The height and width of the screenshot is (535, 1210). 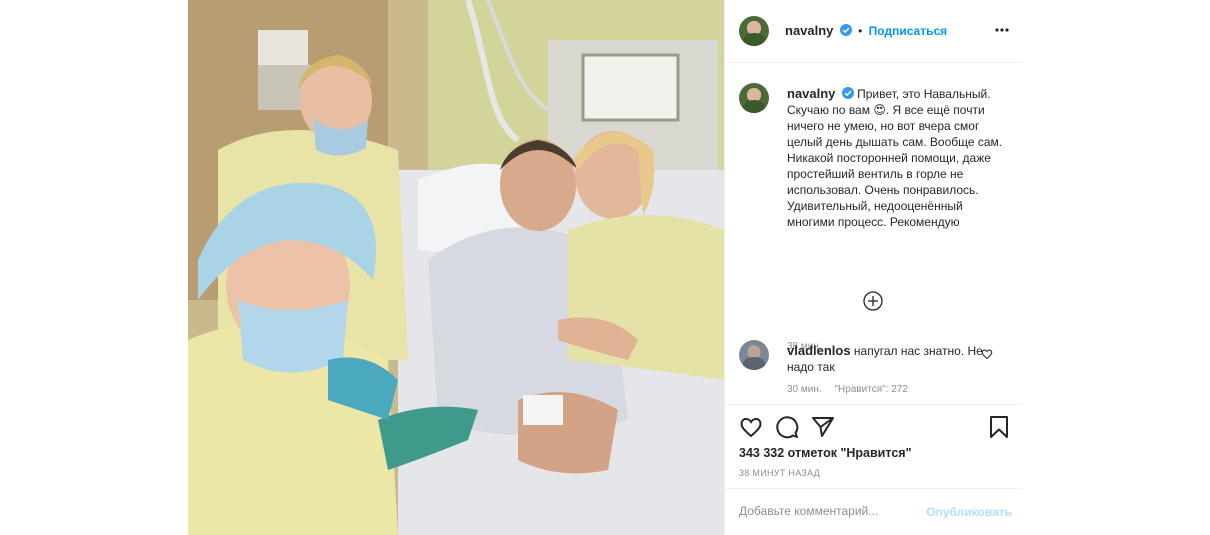 What do you see at coordinates (987, 354) in the screenshot?
I see `comment-like-heart-icon` at bounding box center [987, 354].